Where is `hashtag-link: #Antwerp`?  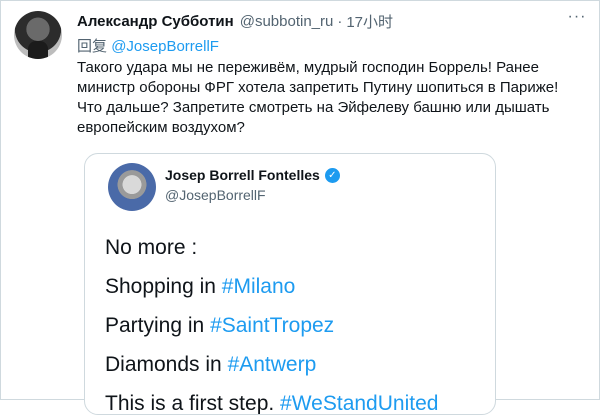
hashtag-link: #Antwerp is located at coordinates (272, 364).